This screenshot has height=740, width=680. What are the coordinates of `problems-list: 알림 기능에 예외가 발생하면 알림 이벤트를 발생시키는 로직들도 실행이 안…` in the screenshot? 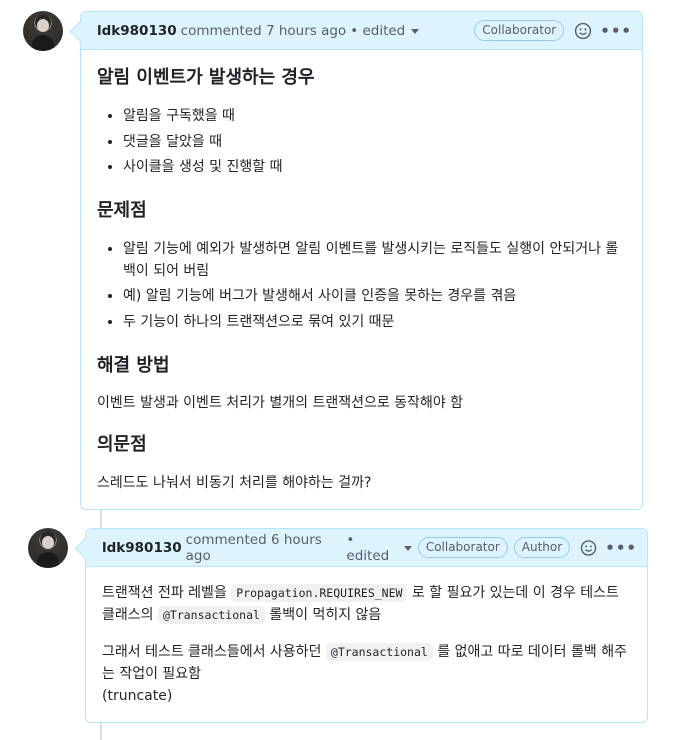 It's located at (361, 286).